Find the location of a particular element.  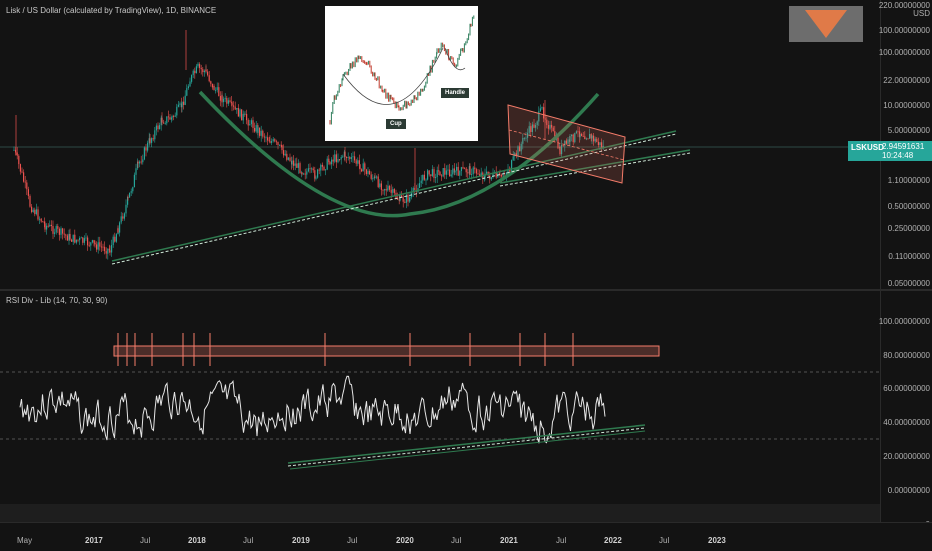

rsi-support-trendline-lower-edge is located at coordinates (467, 450).